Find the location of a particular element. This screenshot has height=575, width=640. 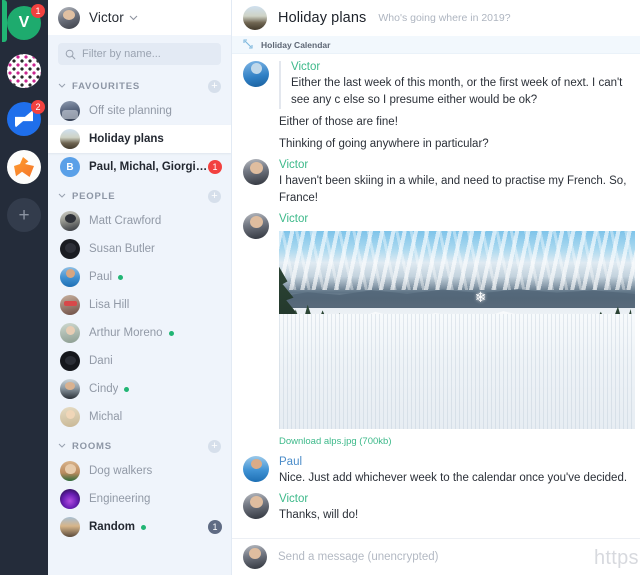

sidebar-item: Michal is located at coordinates (139, 417).